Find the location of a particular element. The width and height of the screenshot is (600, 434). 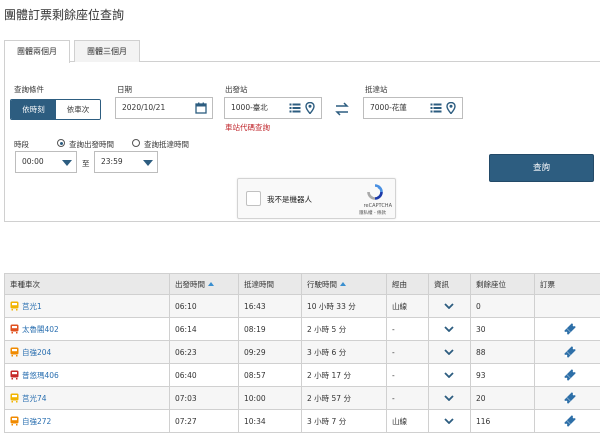

cell-duration: 10 小時 33 分 is located at coordinates (344, 306).